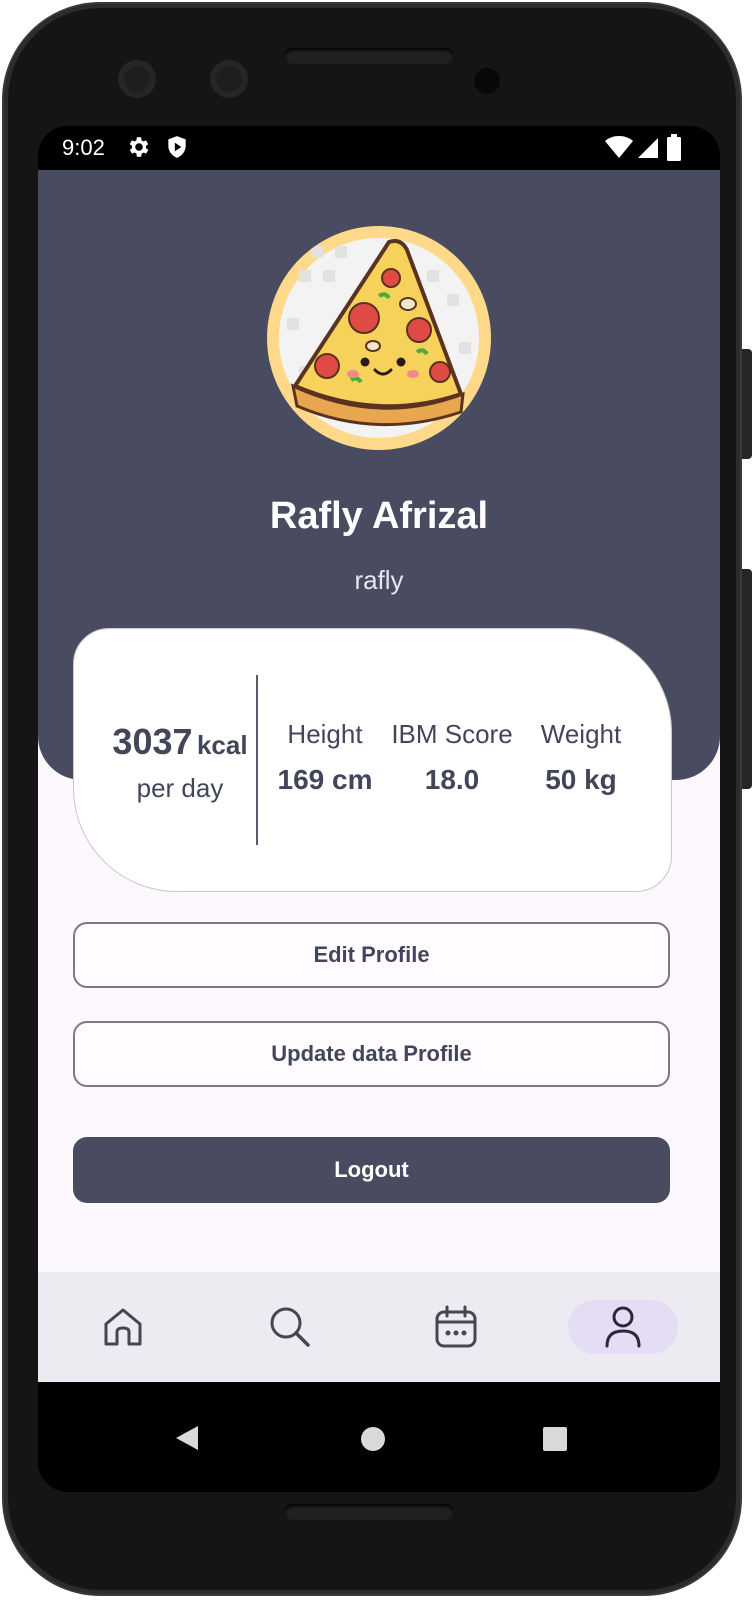 This screenshot has height=1600, width=754. What do you see at coordinates (187, 1438) in the screenshot?
I see `back-icon` at bounding box center [187, 1438].